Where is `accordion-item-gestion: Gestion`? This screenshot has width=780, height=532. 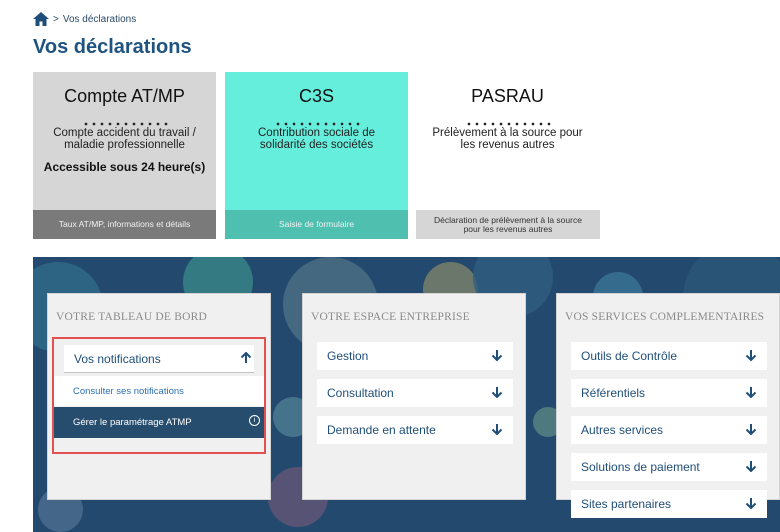 accordion-item-gestion: Gestion is located at coordinates (415, 356).